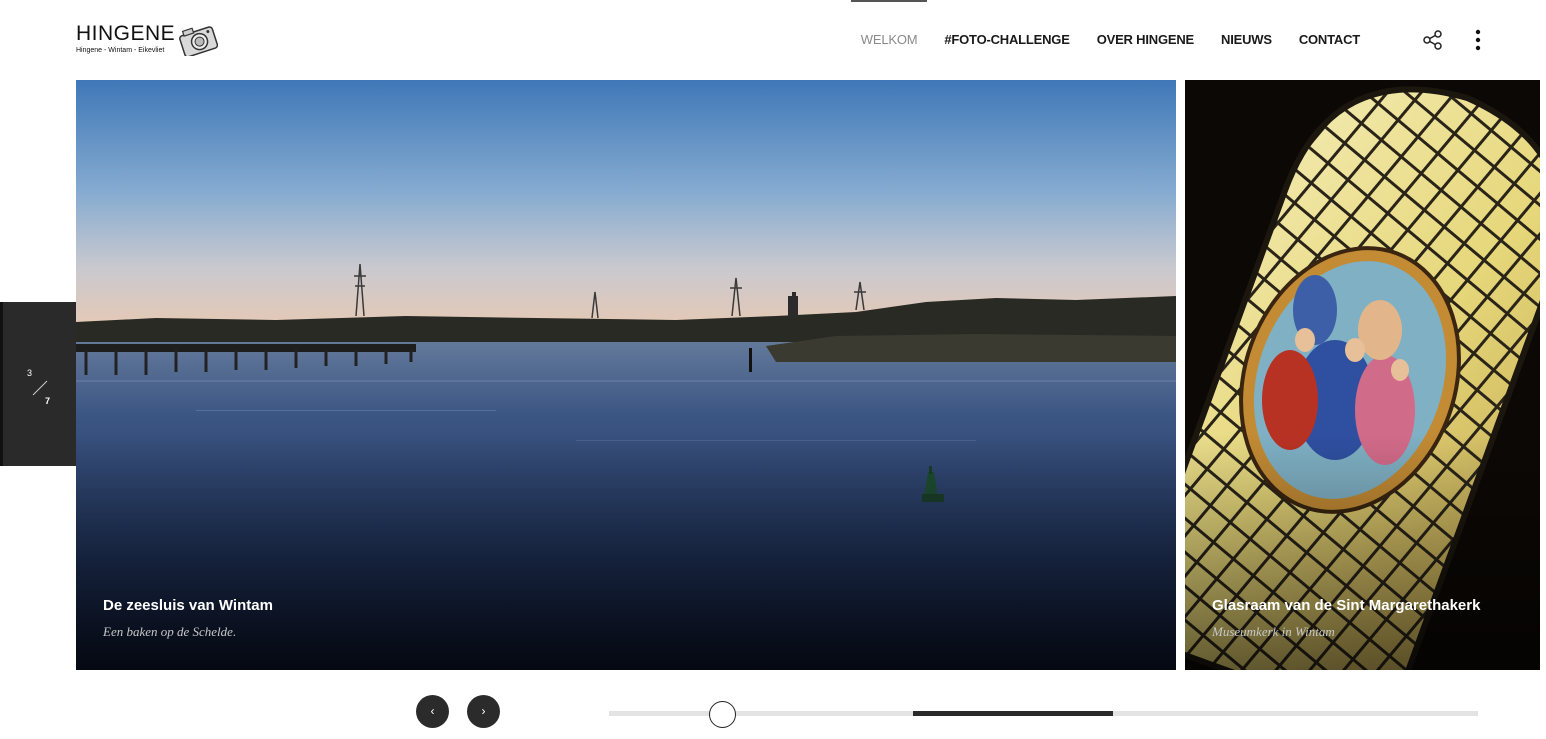 Image resolution: width=1546 pixels, height=739 pixels. Describe the element at coordinates (722, 714) in the screenshot. I see `slider-drag-handle` at that location.